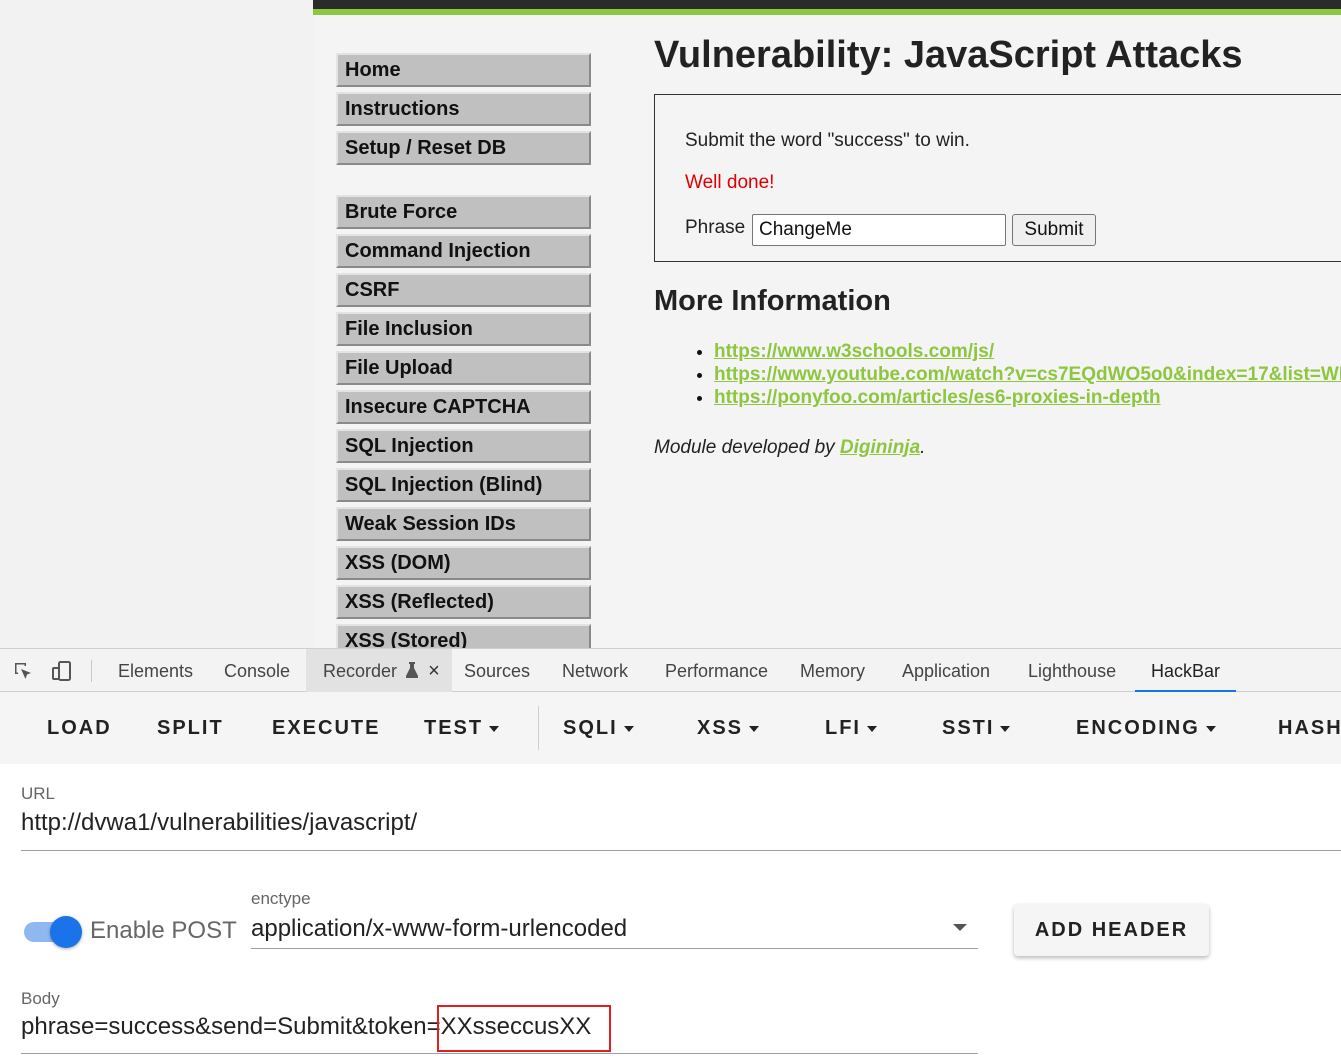 This screenshot has height=1063, width=1341. What do you see at coordinates (1072, 671) in the screenshot?
I see `tab-lighthouse: Lighthouse` at bounding box center [1072, 671].